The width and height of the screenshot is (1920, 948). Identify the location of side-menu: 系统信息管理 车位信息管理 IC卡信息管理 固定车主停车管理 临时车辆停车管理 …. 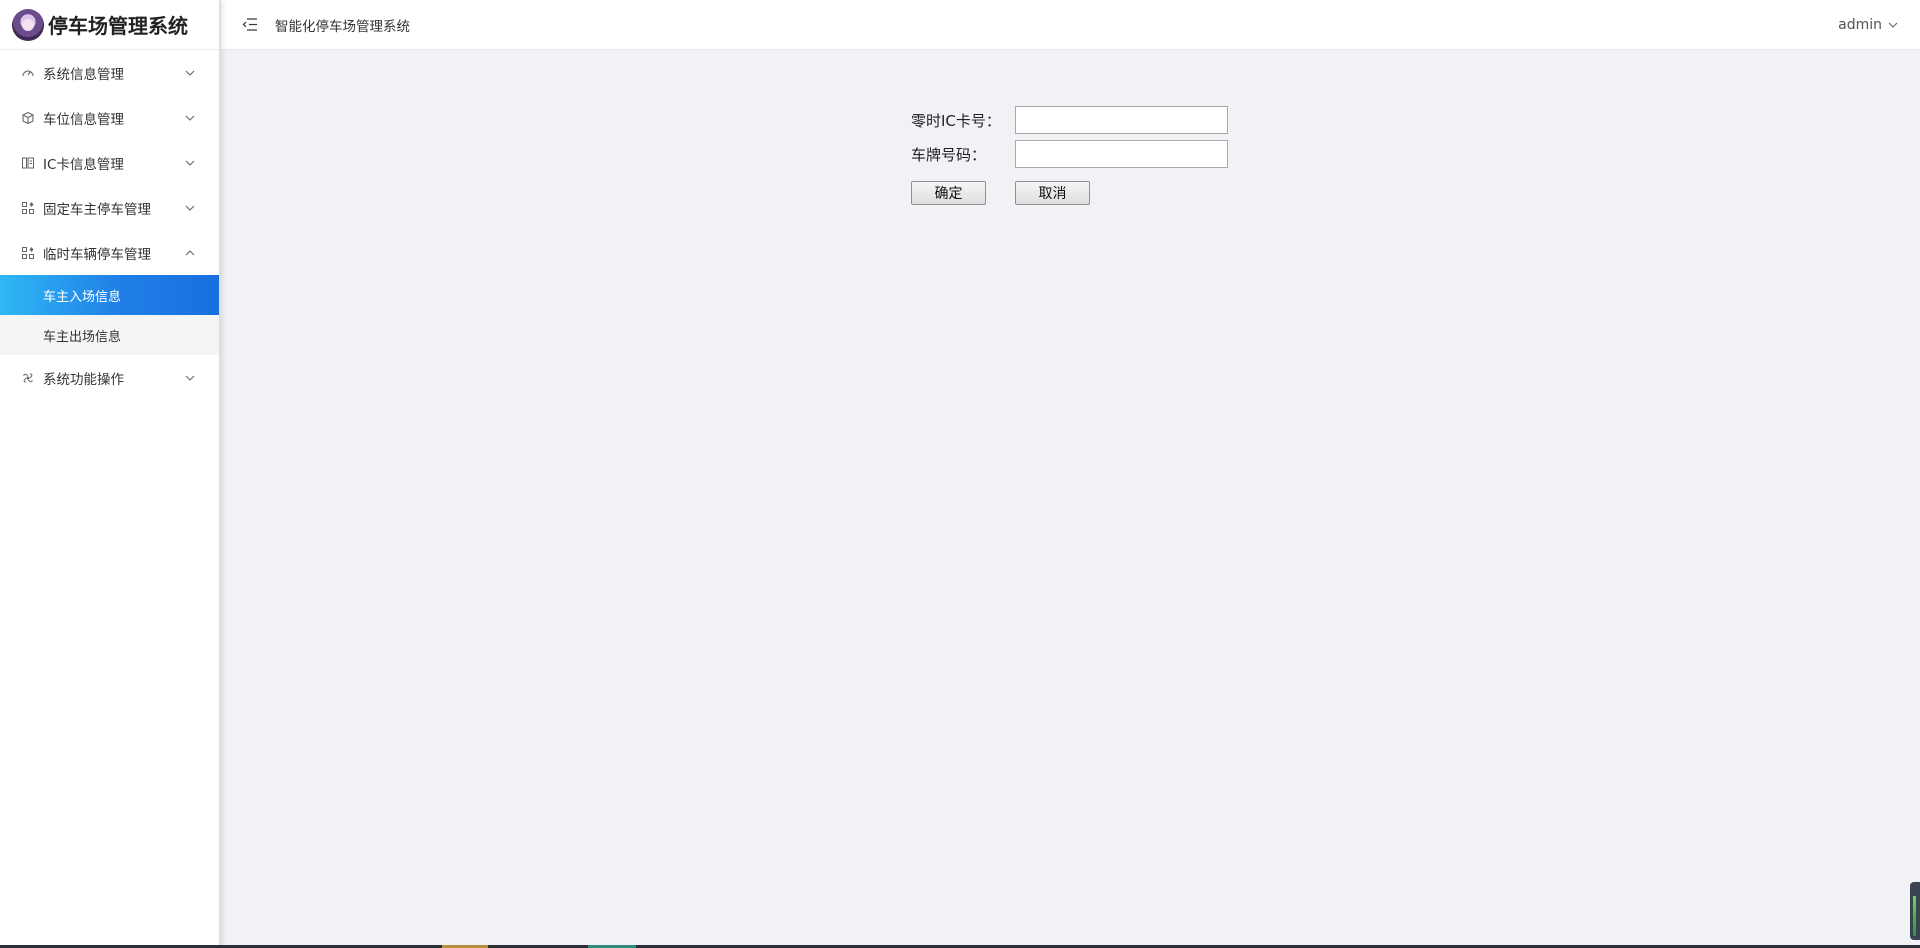
(109, 225).